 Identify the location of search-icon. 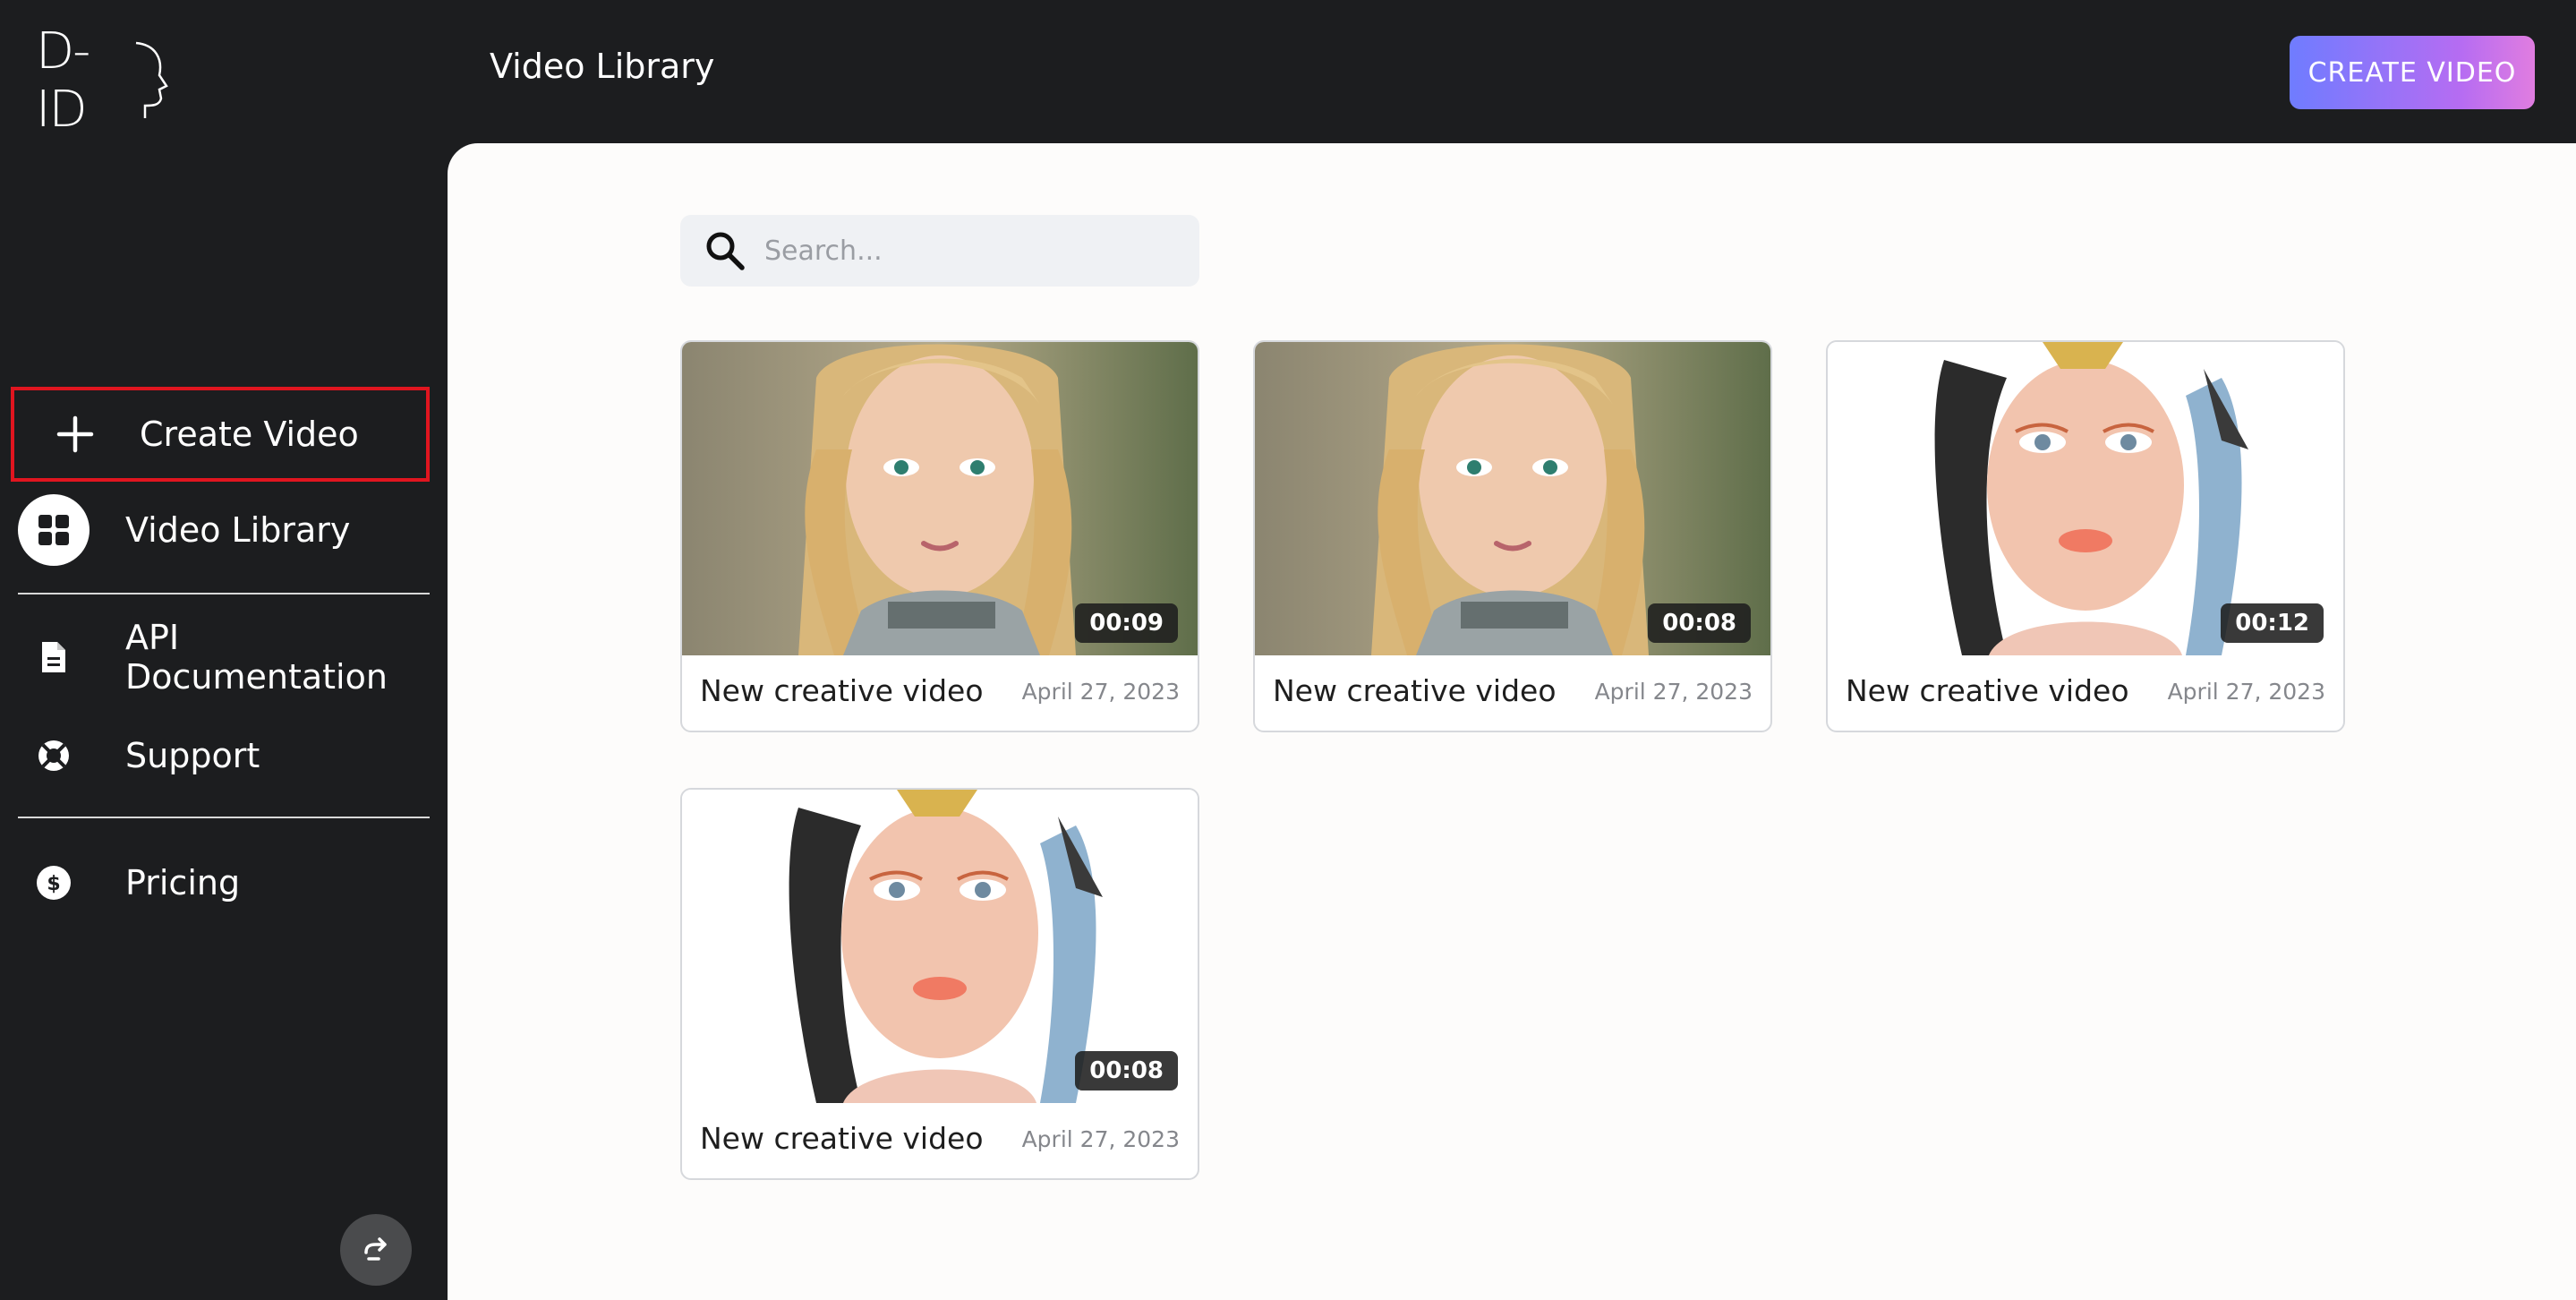
(725, 251).